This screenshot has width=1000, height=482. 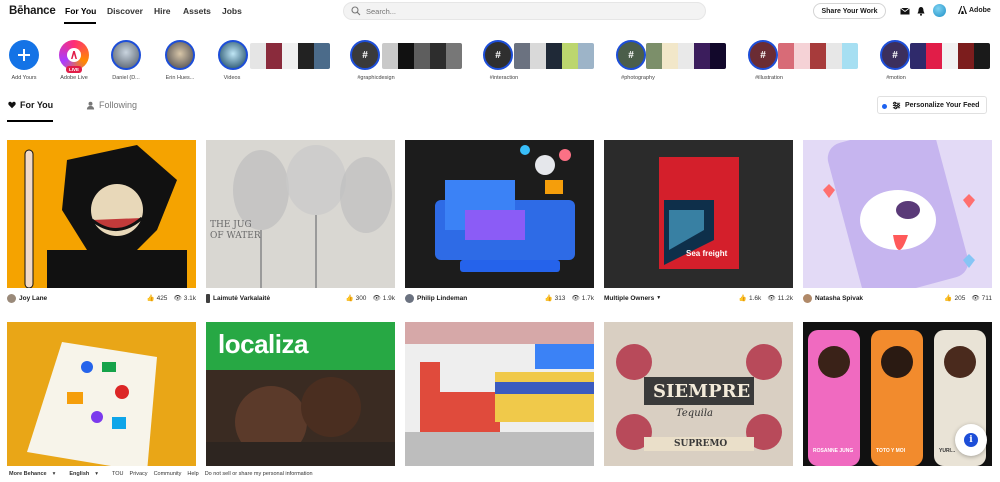 I want to click on info-button: i, so click(x=971, y=440).